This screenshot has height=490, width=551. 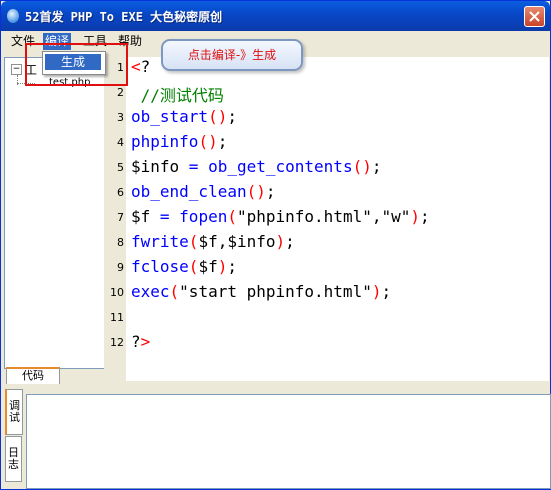 I want to click on code-token: //测试代码, so click(x=177, y=95).